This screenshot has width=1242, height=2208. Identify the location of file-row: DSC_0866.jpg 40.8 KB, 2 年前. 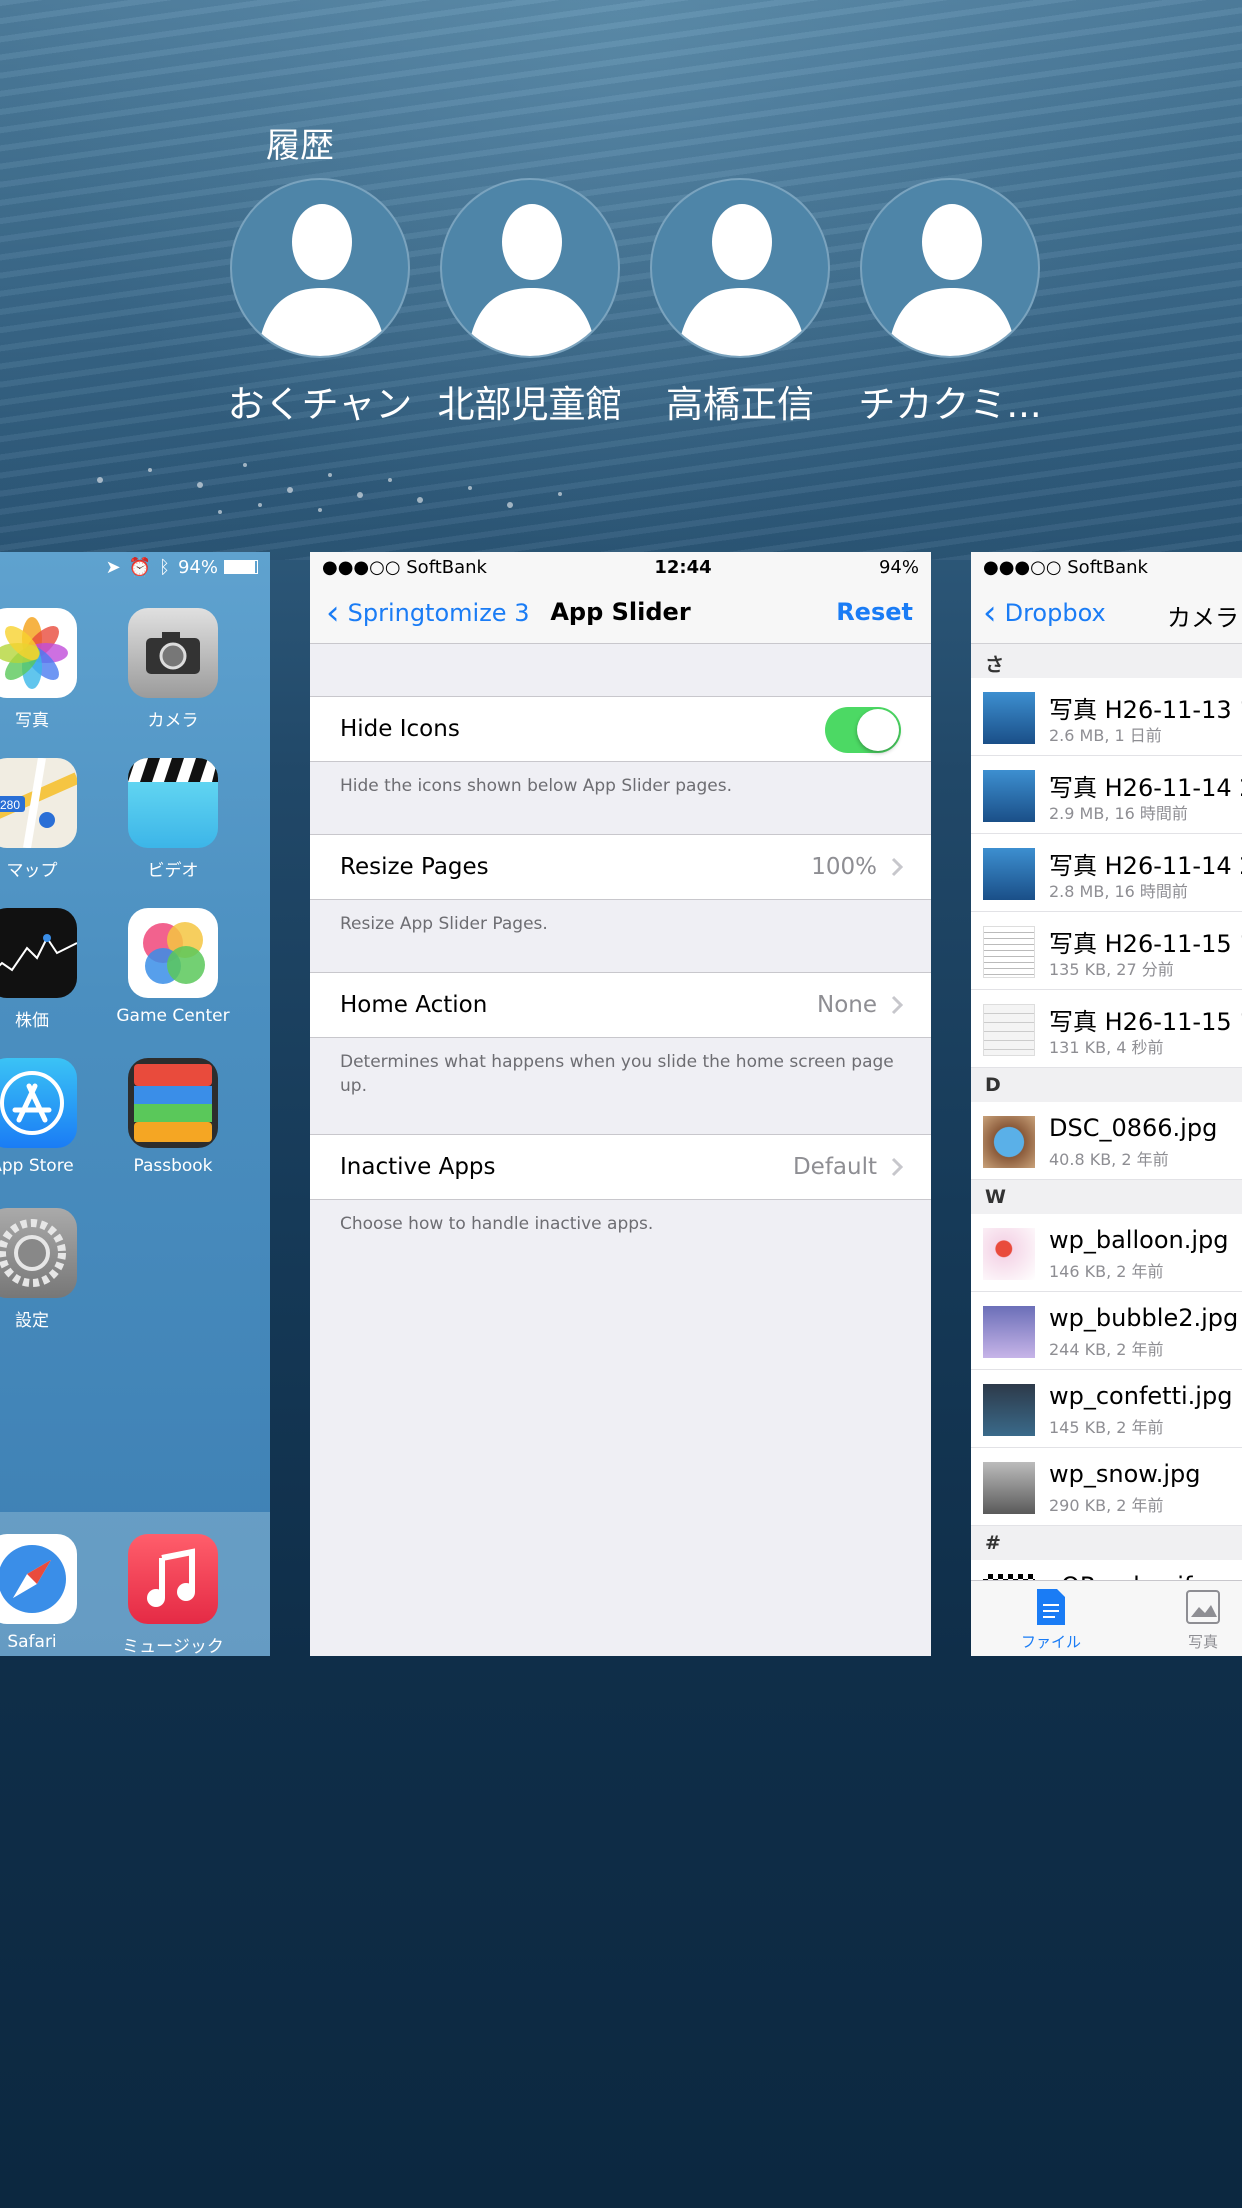
(1106, 1141).